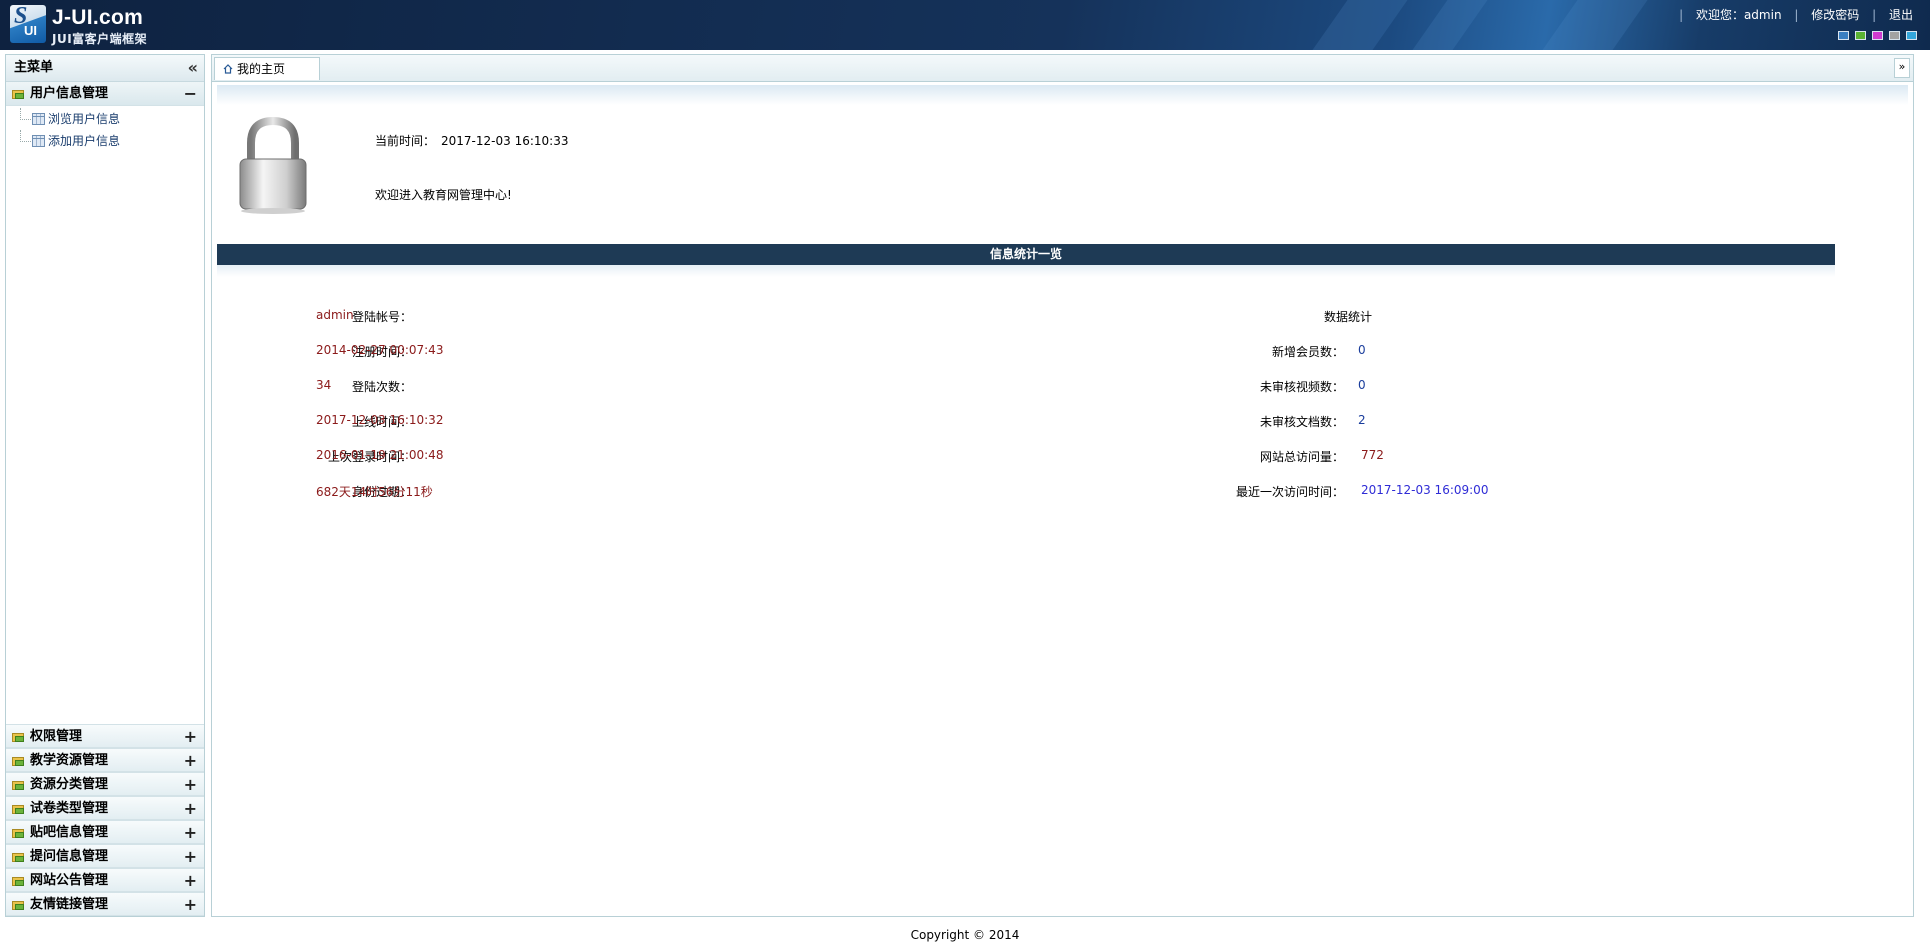  What do you see at coordinates (69, 784) in the screenshot?
I see `accordion-label: 资源分类管理` at bounding box center [69, 784].